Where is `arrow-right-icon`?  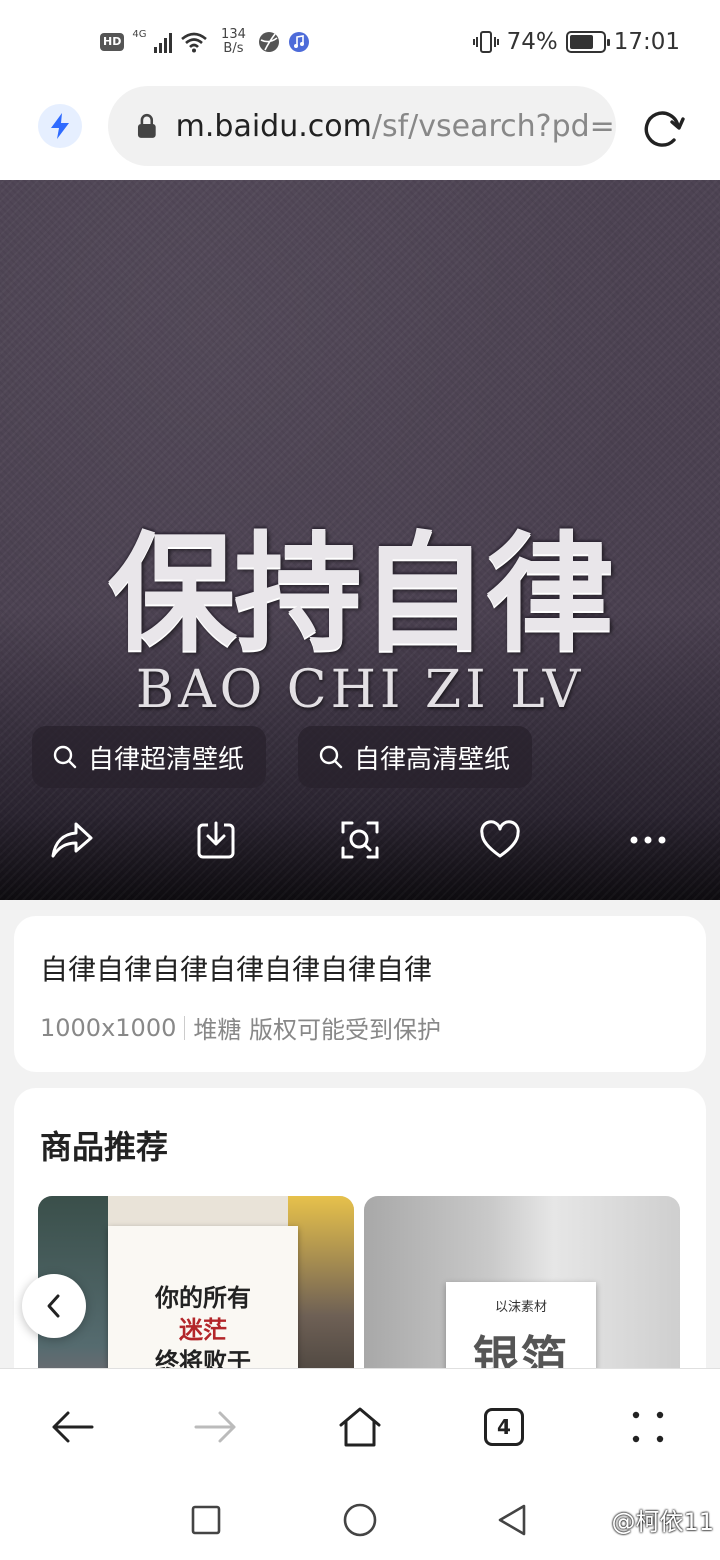
arrow-right-icon is located at coordinates (215, 1427).